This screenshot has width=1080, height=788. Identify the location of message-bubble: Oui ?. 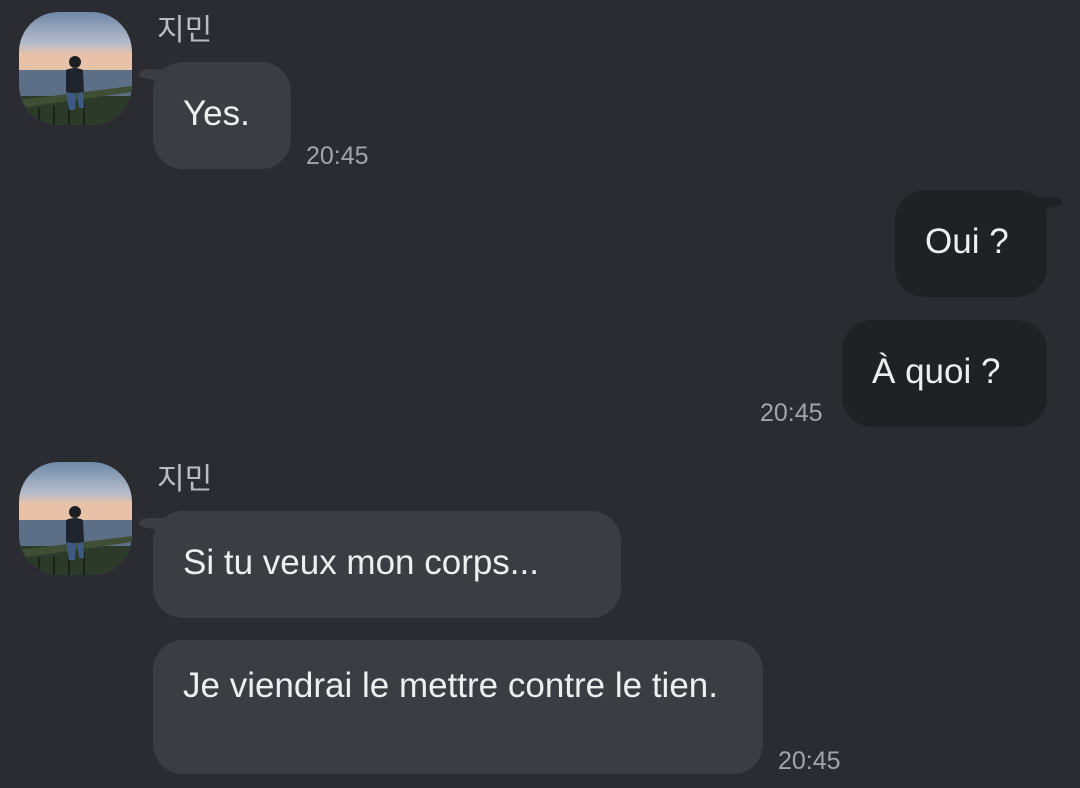
(971, 243).